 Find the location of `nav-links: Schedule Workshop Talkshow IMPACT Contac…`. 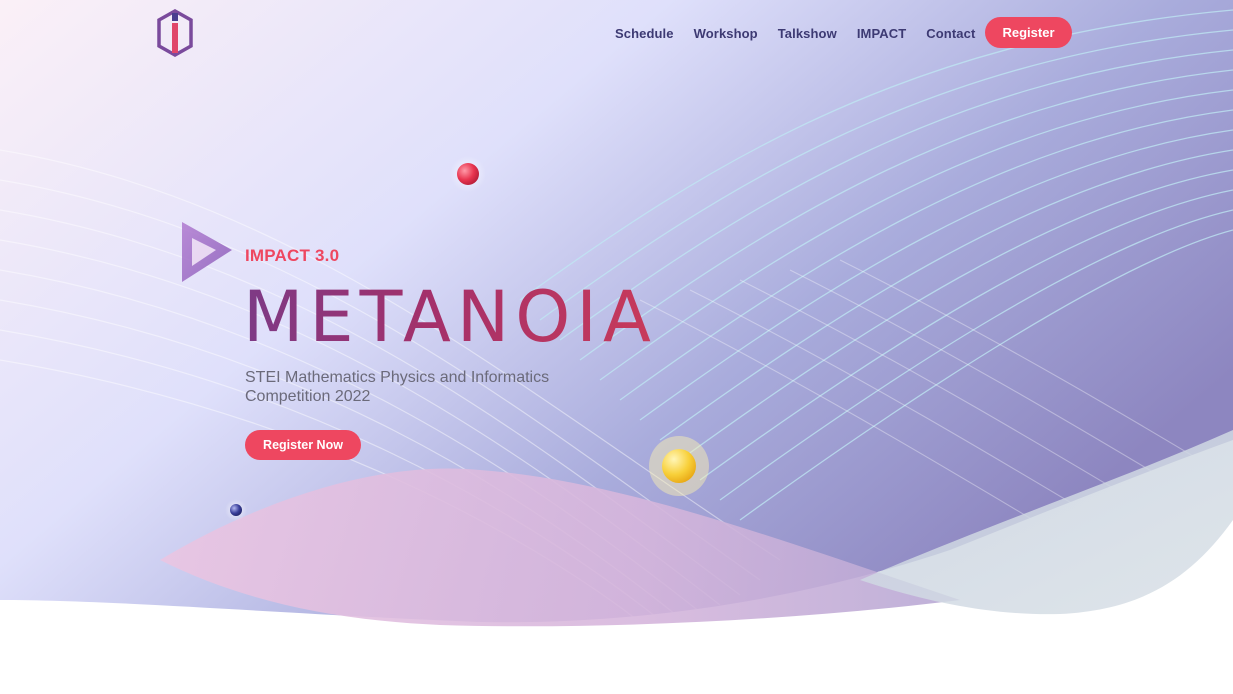

nav-links: Schedule Workshop Talkshow IMPACT Contac… is located at coordinates (805, 33).